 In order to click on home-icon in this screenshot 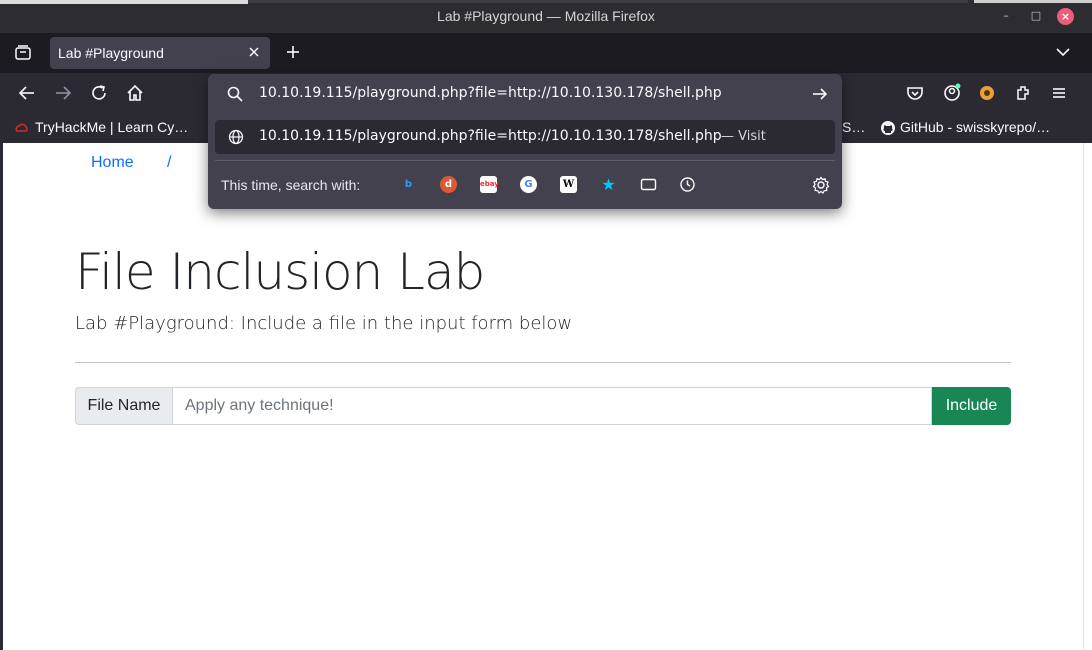, I will do `click(135, 93)`.